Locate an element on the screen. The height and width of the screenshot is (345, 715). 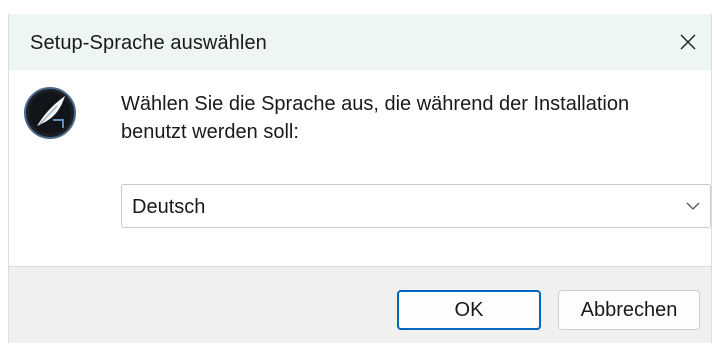
selected-language: Deutsch is located at coordinates (169, 207).